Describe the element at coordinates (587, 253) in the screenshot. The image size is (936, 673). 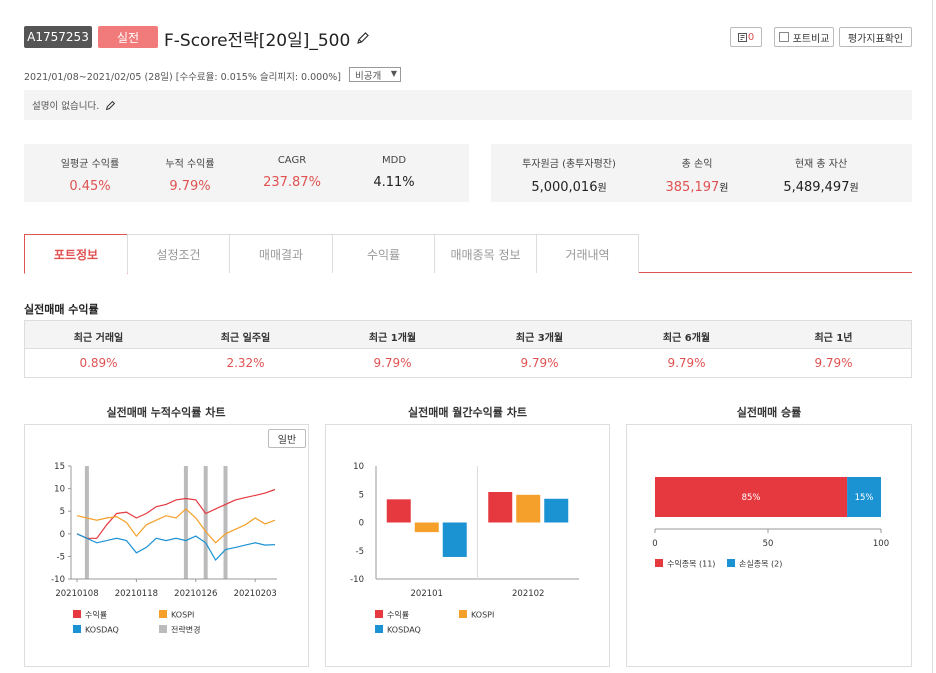
I see `tab-transactions: 거래내역` at that location.